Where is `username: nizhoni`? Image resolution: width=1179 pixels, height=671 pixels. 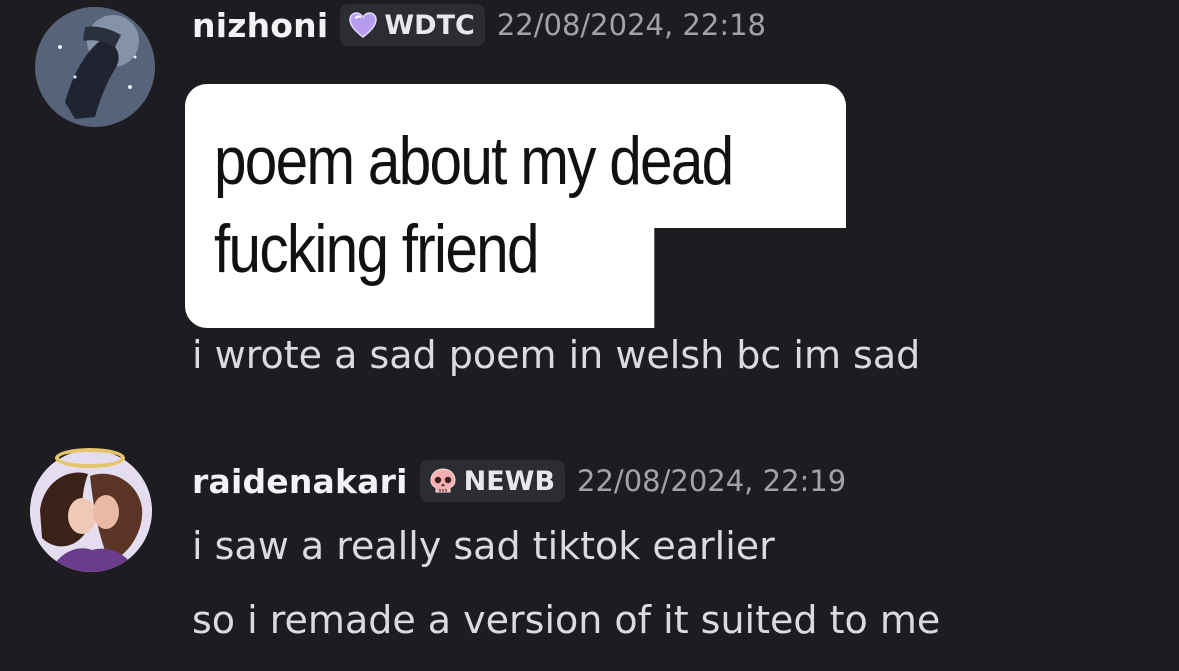
username: nizhoni is located at coordinates (260, 25).